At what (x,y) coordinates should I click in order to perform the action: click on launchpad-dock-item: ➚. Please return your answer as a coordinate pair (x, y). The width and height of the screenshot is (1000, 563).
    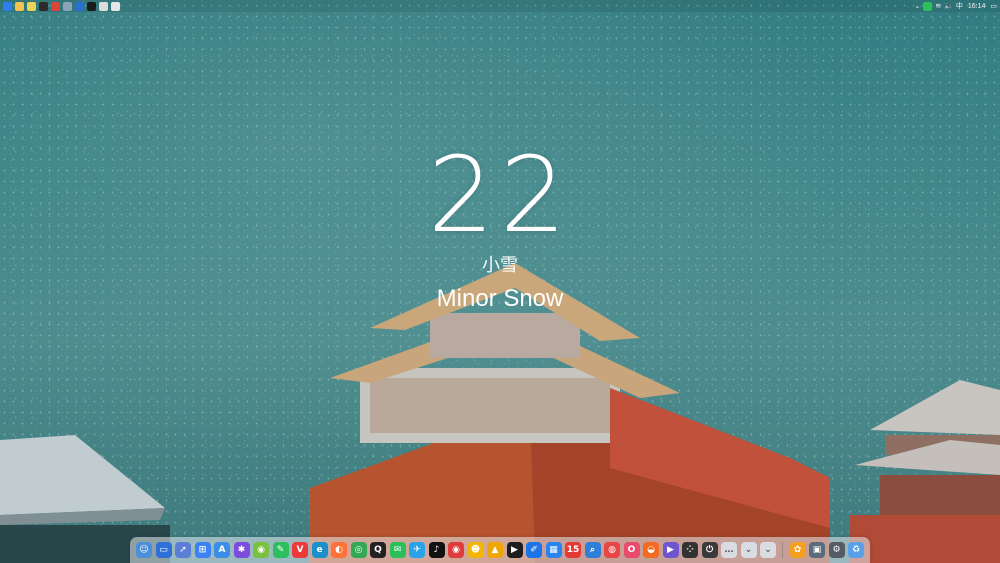
    Looking at the image, I should click on (183, 550).